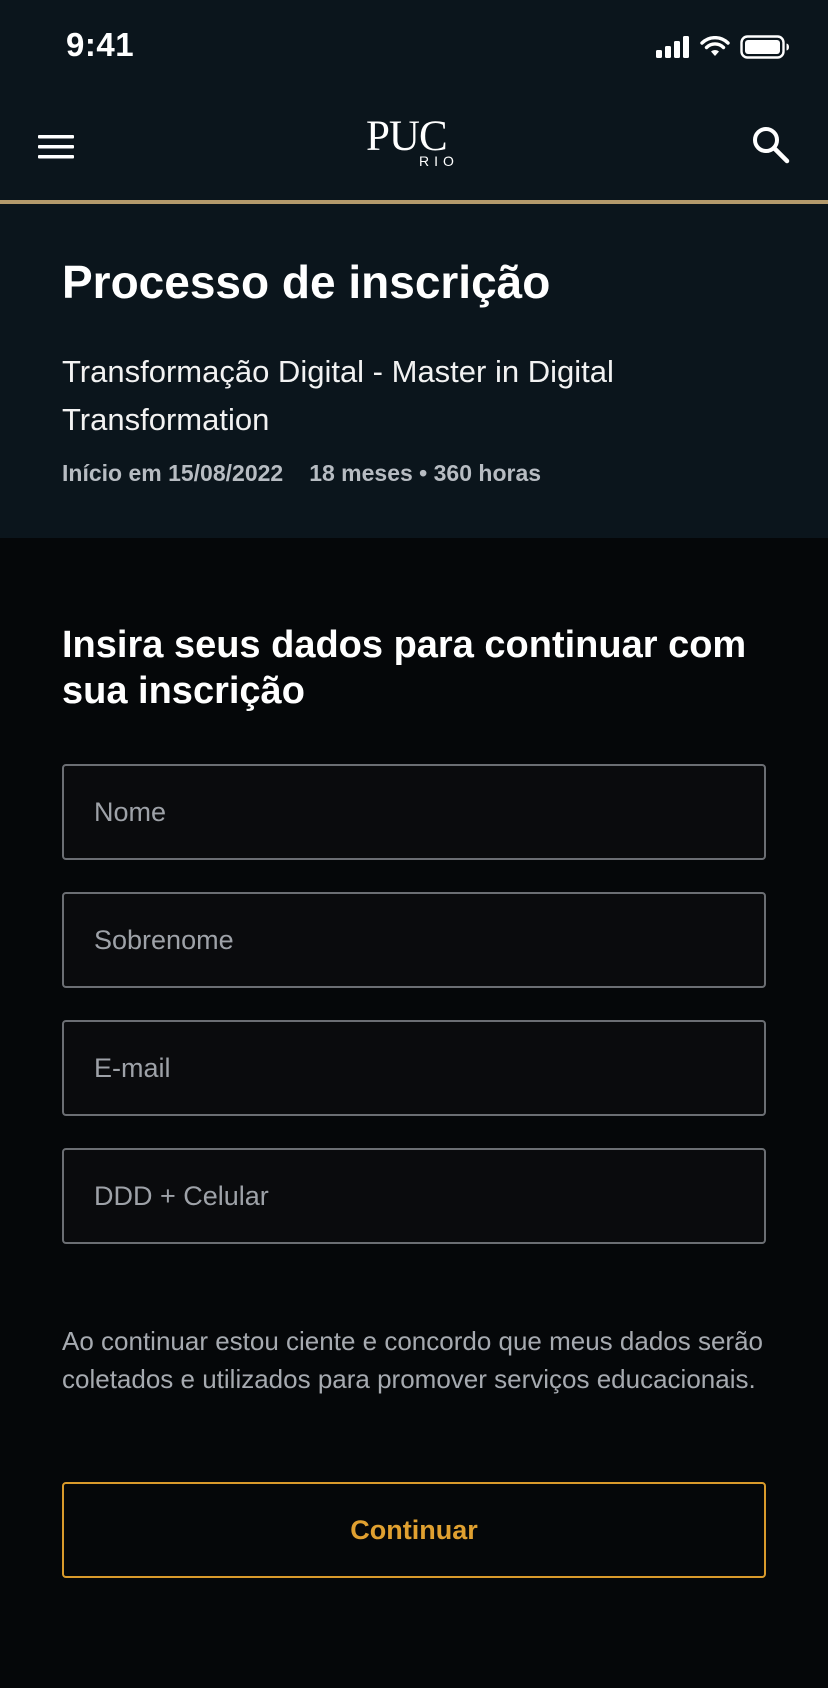 This screenshot has height=1688, width=828. I want to click on status-time: 9:41, so click(100, 44).